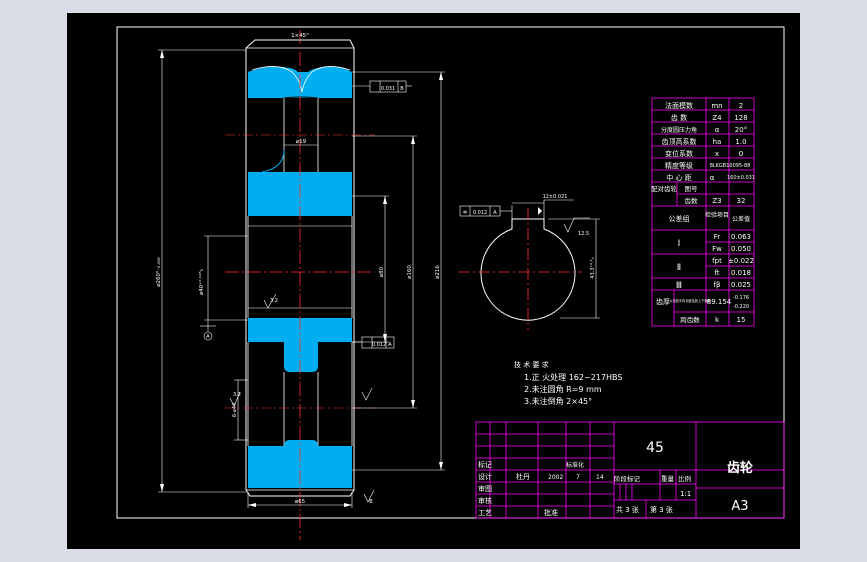 The height and width of the screenshot is (562, 867). I want to click on outer-diameter-label: ⌀260⁰₋₀.₀₆₅, so click(158, 272).